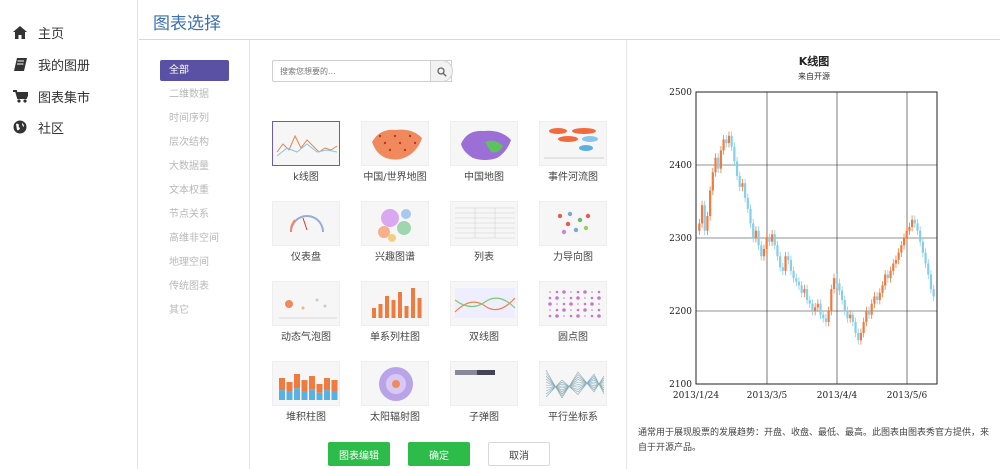  What do you see at coordinates (767, 396) in the screenshot?
I see `x-tick-label: 2013/3/5` at bounding box center [767, 396].